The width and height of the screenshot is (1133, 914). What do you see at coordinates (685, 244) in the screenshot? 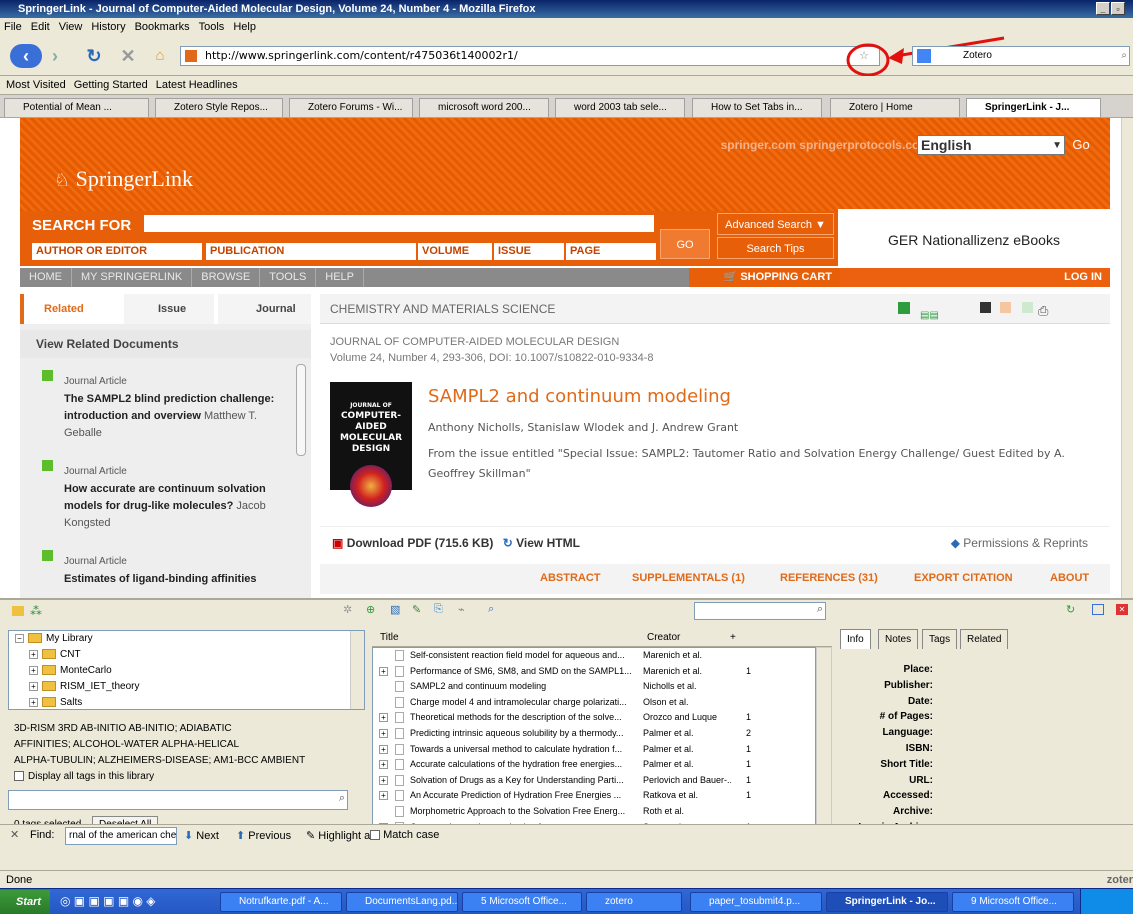
I see `go-search-button: GO` at bounding box center [685, 244].